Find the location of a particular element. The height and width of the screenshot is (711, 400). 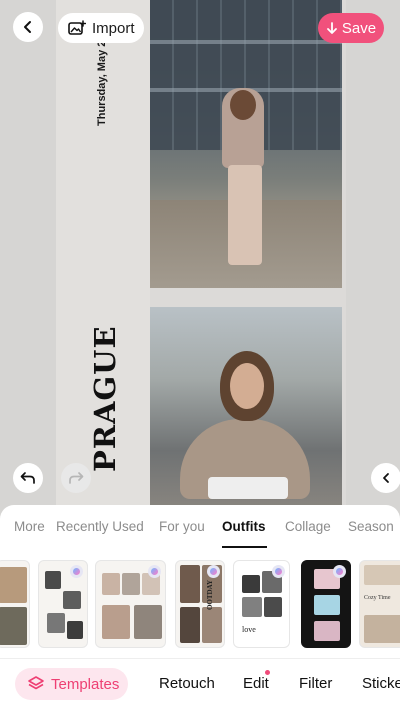

filter-tool-button: Filter is located at coordinates (315, 683).